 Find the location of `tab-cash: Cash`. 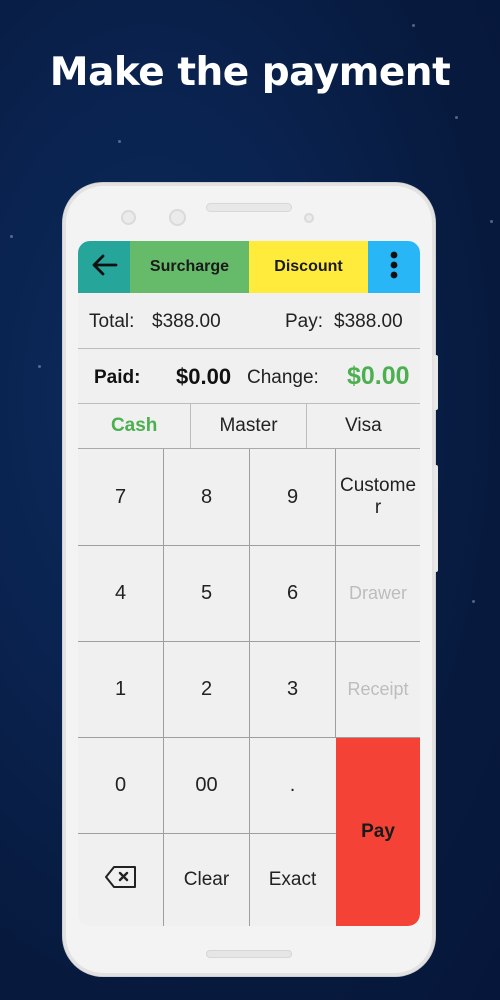

tab-cash: Cash is located at coordinates (135, 426).